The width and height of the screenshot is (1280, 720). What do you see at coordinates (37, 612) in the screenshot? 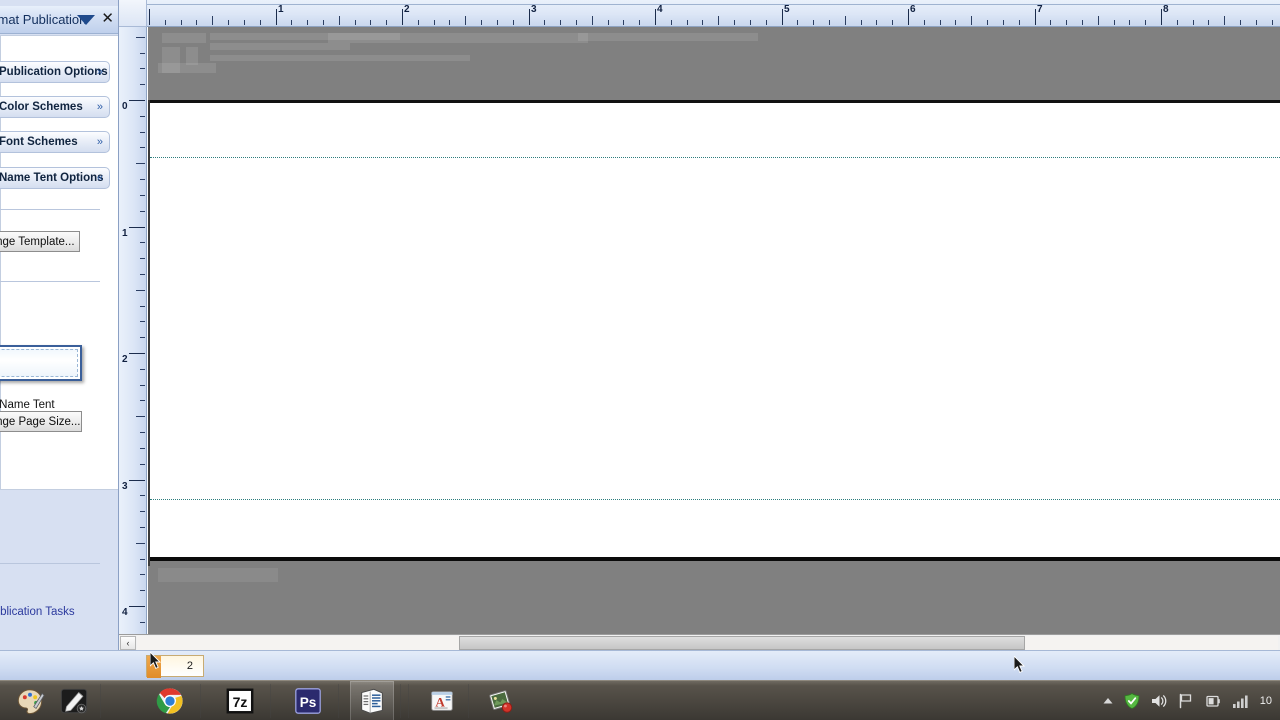
I see `publication-tasks-link: Publication Tasks` at bounding box center [37, 612].